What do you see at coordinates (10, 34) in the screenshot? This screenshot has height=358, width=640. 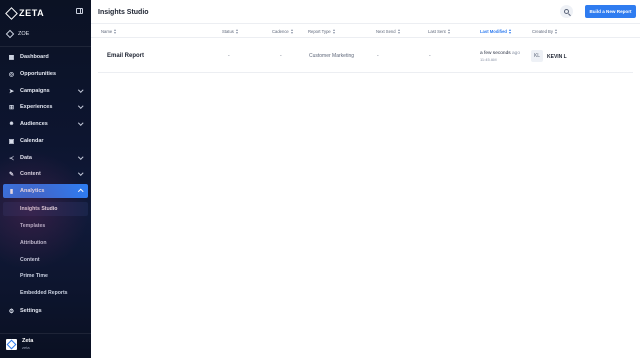 I see `diamond-icon` at bounding box center [10, 34].